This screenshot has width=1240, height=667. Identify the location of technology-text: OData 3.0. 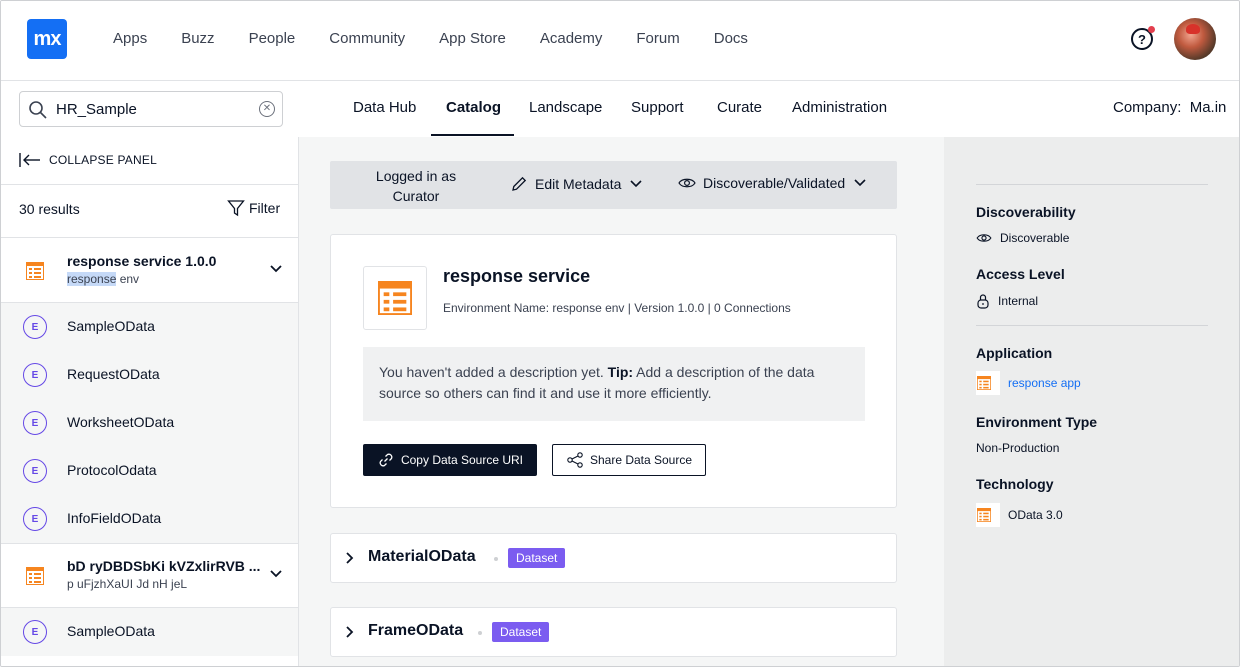
(1035, 515).